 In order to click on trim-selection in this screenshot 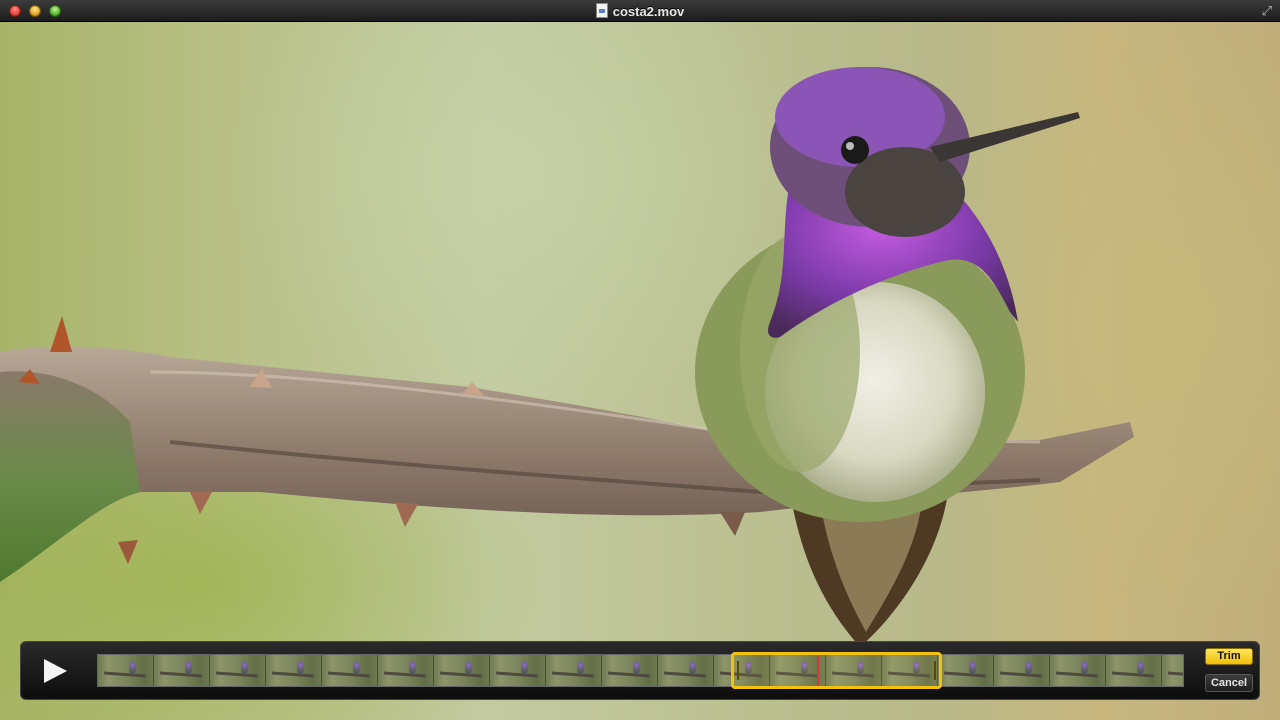, I will do `click(836, 670)`.